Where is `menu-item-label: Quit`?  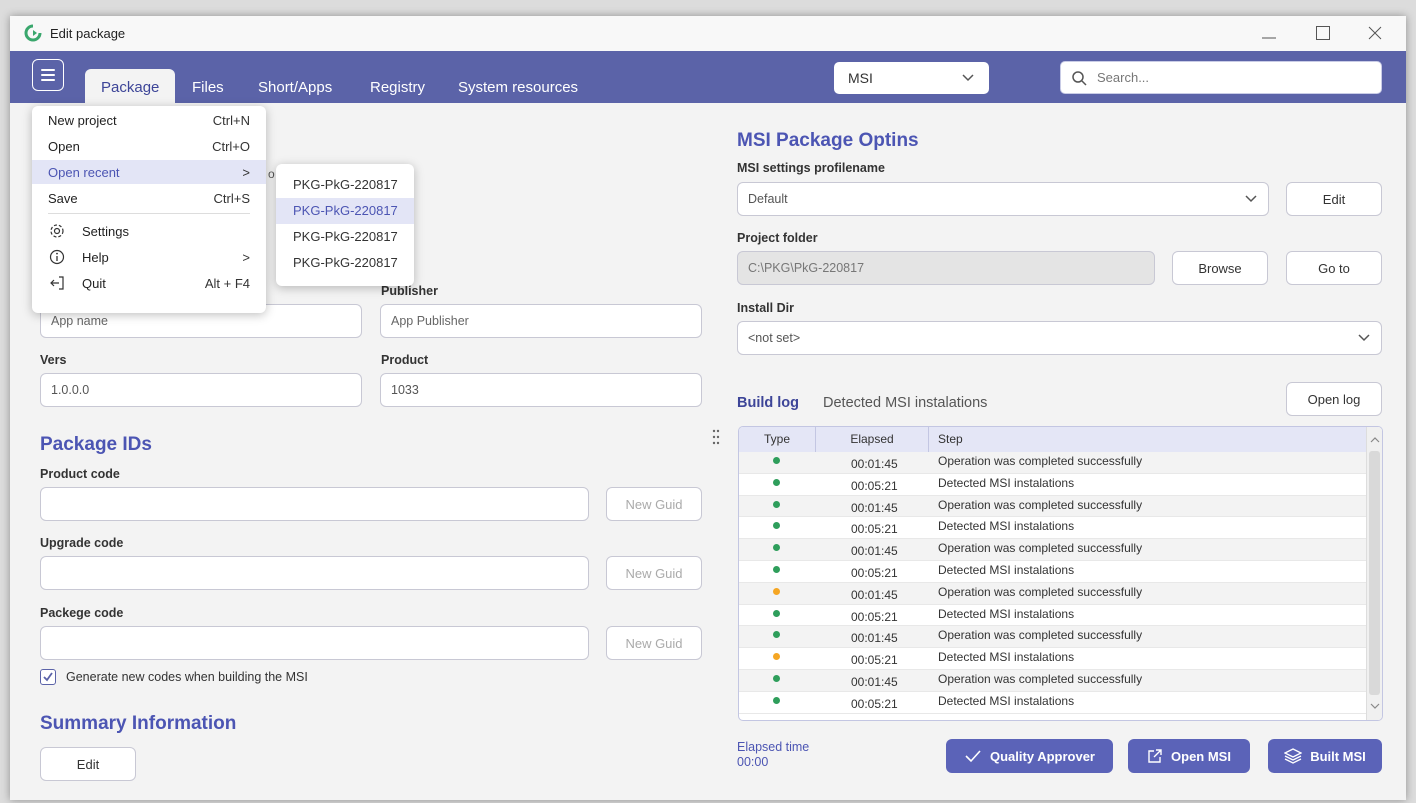
menu-item-label: Quit is located at coordinates (94, 283).